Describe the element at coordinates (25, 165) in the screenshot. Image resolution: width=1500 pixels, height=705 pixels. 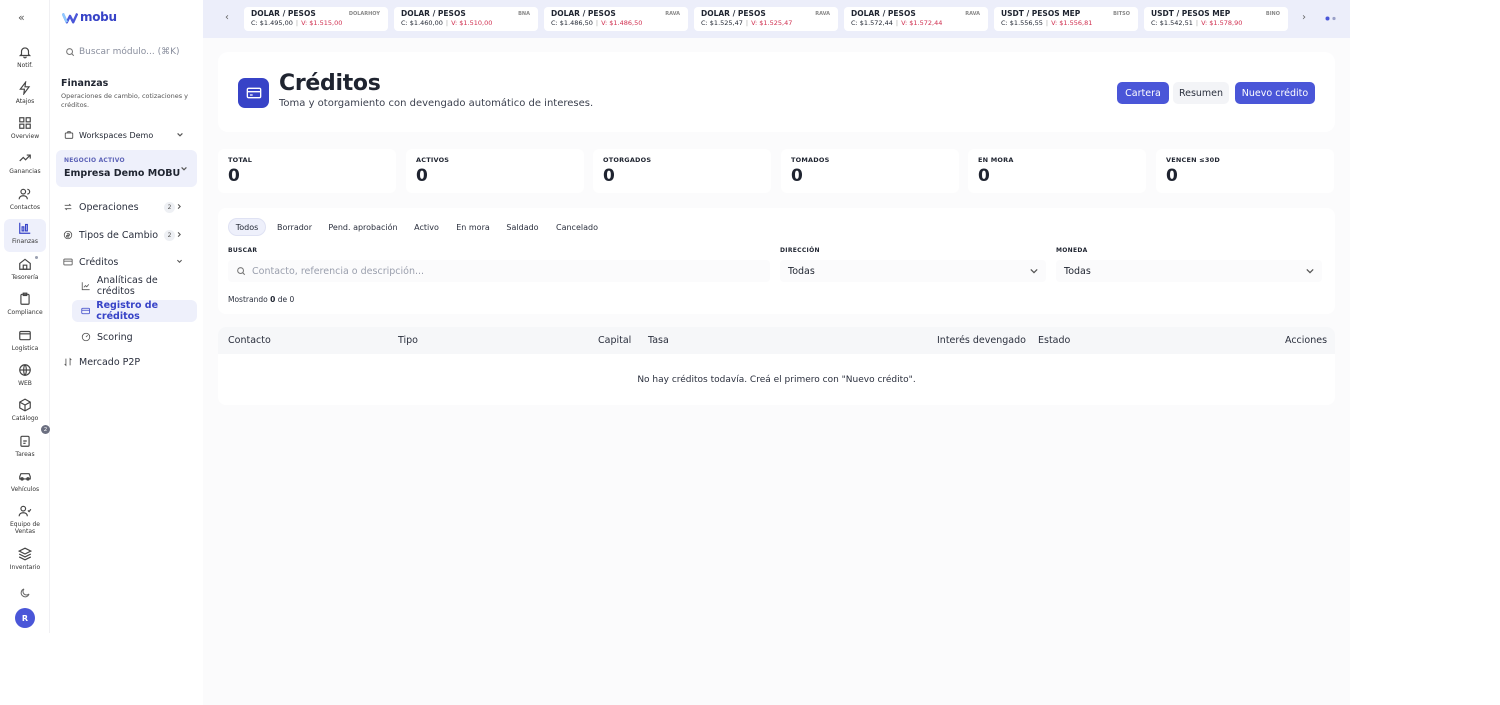
I see `rail-item-ganancias: Ganancias` at that location.